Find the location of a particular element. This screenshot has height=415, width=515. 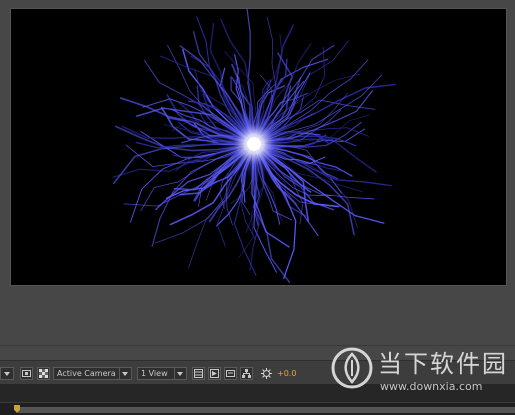

dropdown-arrow-icon is located at coordinates (7, 373).